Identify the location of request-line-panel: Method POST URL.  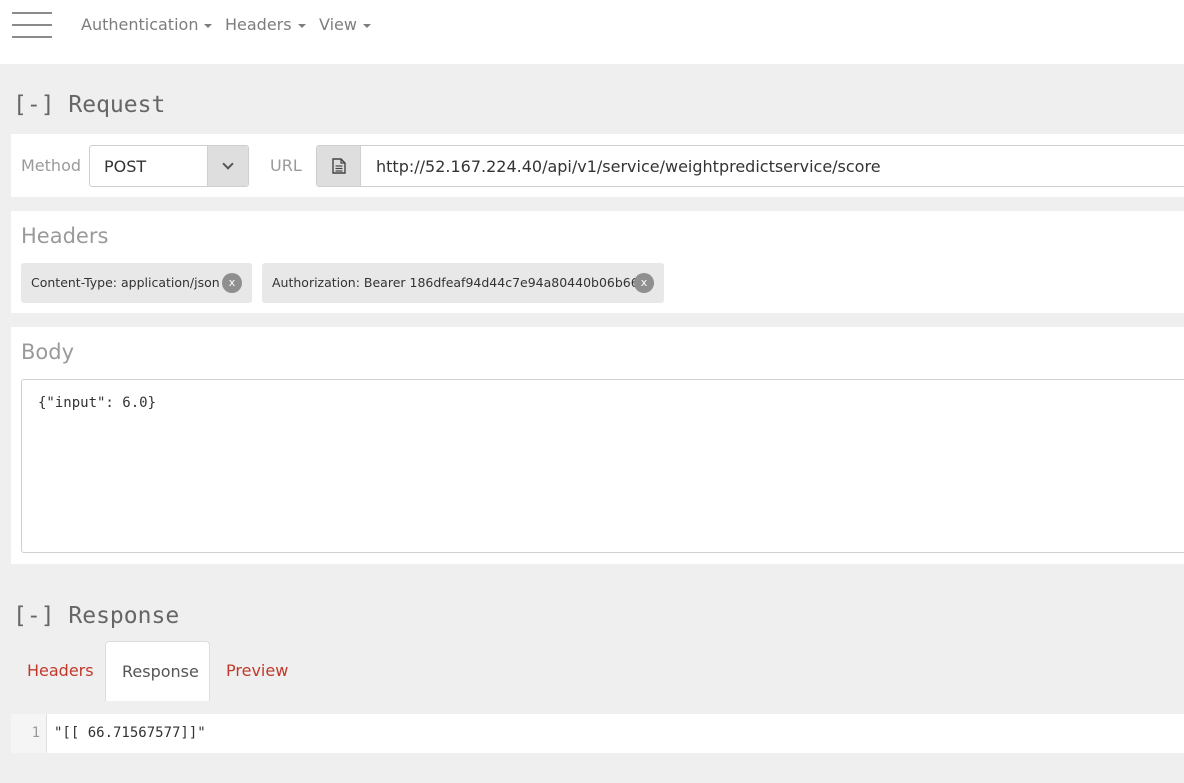
(597, 165).